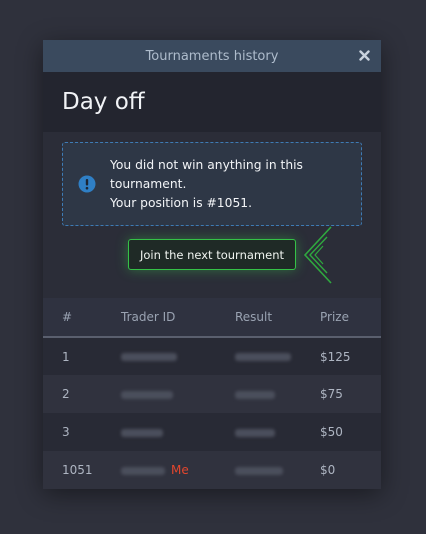 The image size is (426, 534). What do you see at coordinates (212, 102) in the screenshot?
I see `title-bar: Day off` at bounding box center [212, 102].